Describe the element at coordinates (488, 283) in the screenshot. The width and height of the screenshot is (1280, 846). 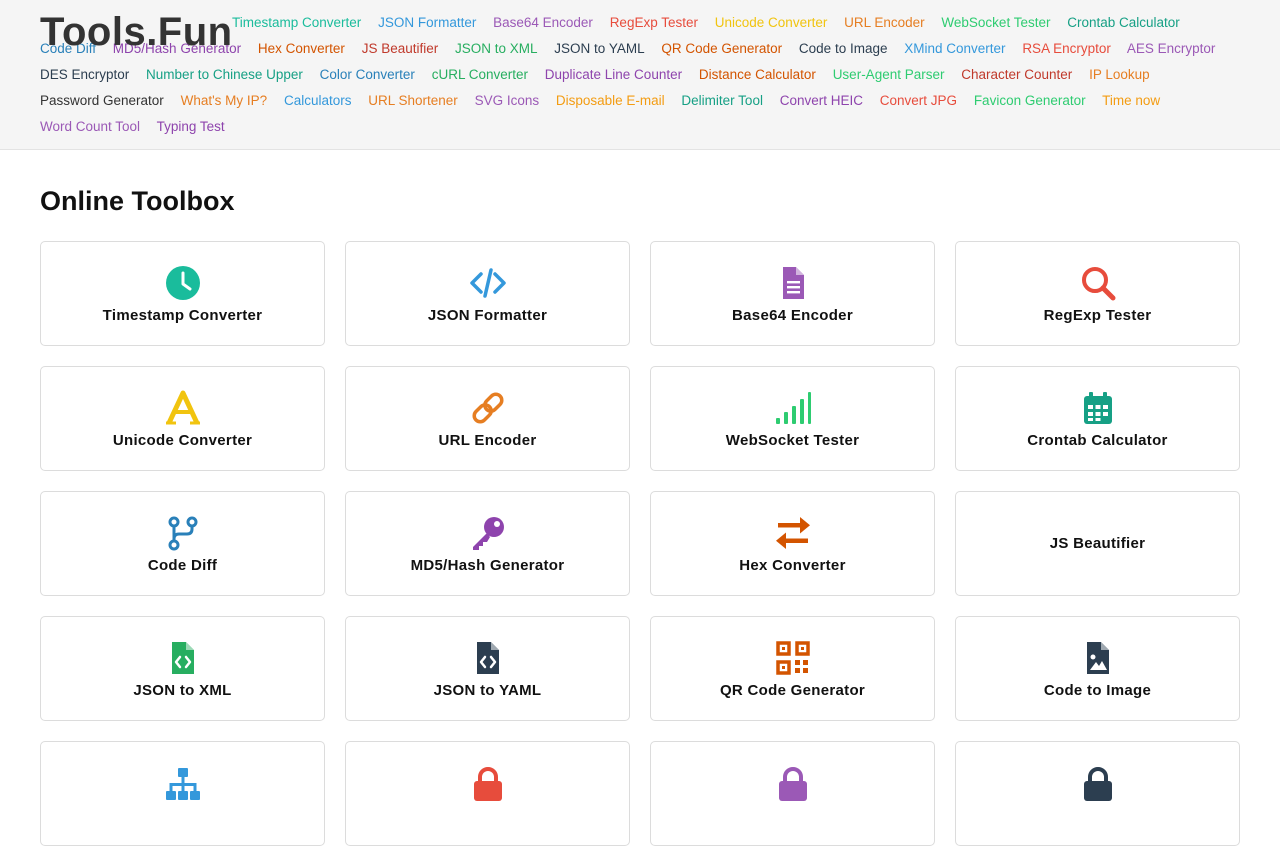
I see `code-icon` at that location.